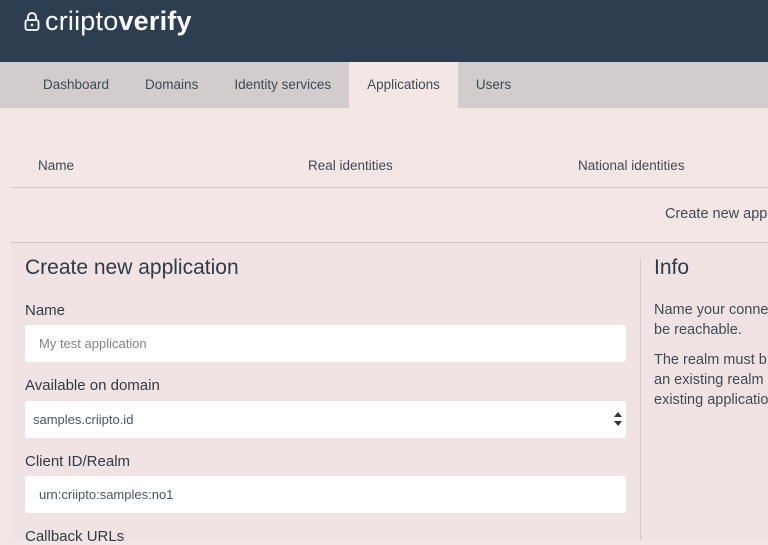  Describe the element at coordinates (698, 330) in the screenshot. I see `info-paragraph-1-line-2: be reachable.` at that location.